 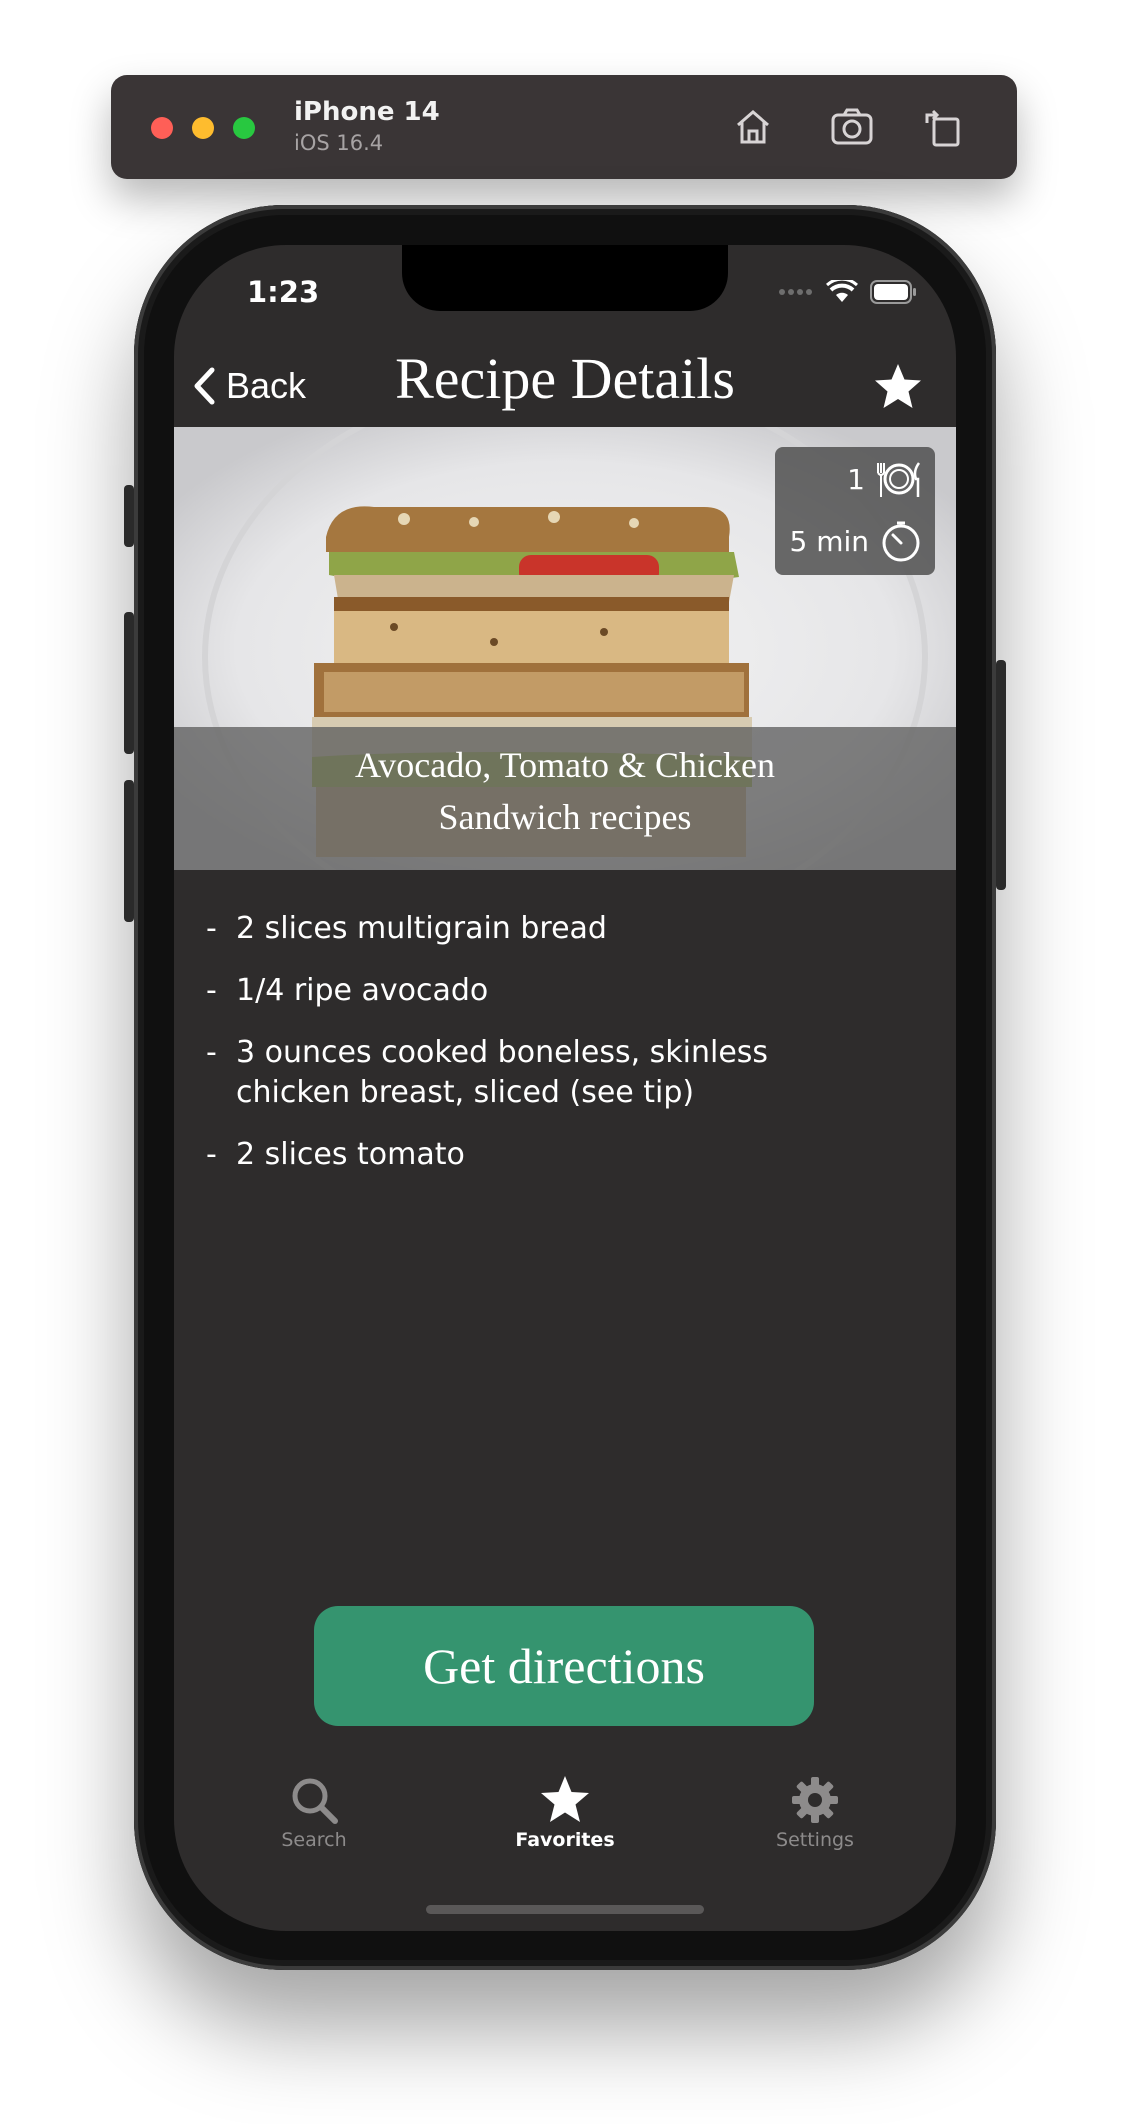 I want to click on recipe-title-line-1: Avocado, Tomato & Chicken, so click(x=565, y=765).